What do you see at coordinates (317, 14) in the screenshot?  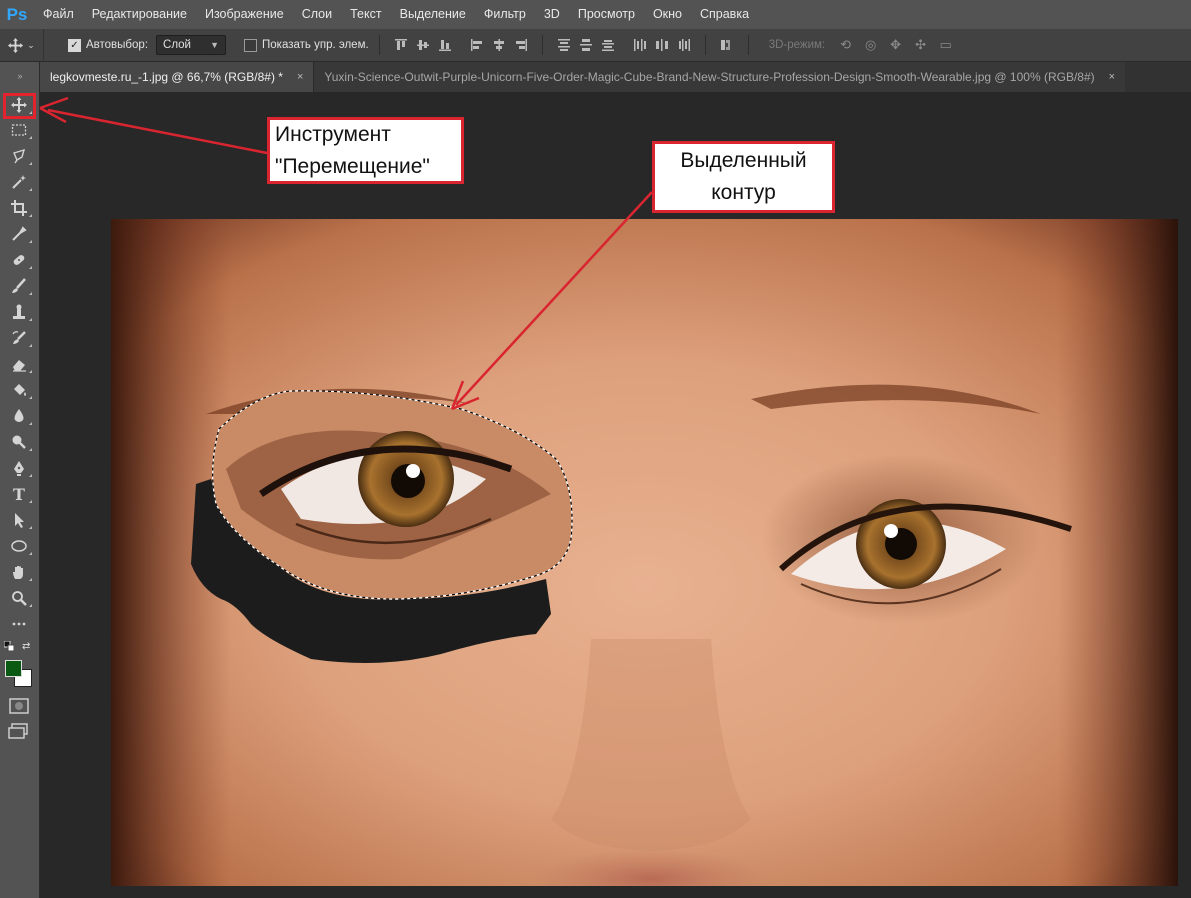 I see `menu-layers: Слои` at bounding box center [317, 14].